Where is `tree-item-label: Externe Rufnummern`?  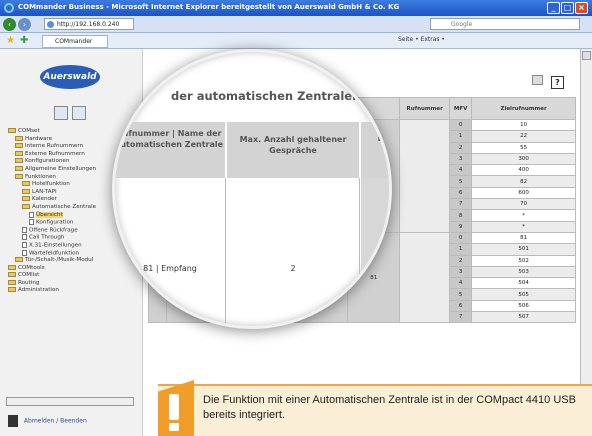 tree-item-label: Externe Rufnummern is located at coordinates (55, 153).